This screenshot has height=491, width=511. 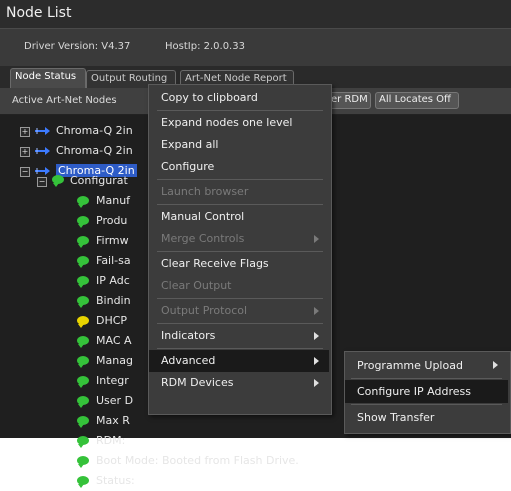 I want to click on submenu-item-programme-upload: Programme Upload, so click(x=426, y=365).